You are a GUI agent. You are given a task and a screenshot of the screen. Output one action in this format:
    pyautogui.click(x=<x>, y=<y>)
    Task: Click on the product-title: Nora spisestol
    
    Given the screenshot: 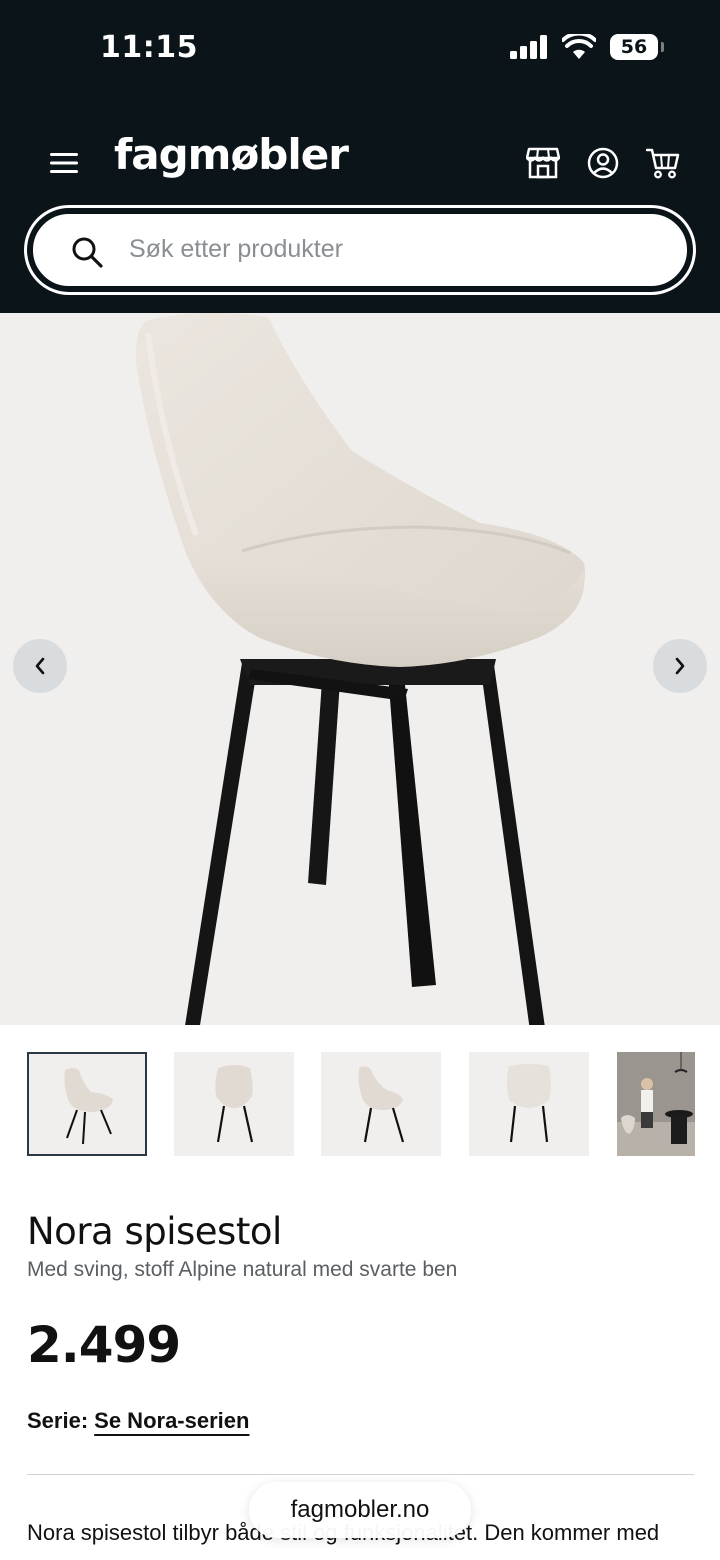 What is the action you would take?
    pyautogui.click(x=154, y=1231)
    